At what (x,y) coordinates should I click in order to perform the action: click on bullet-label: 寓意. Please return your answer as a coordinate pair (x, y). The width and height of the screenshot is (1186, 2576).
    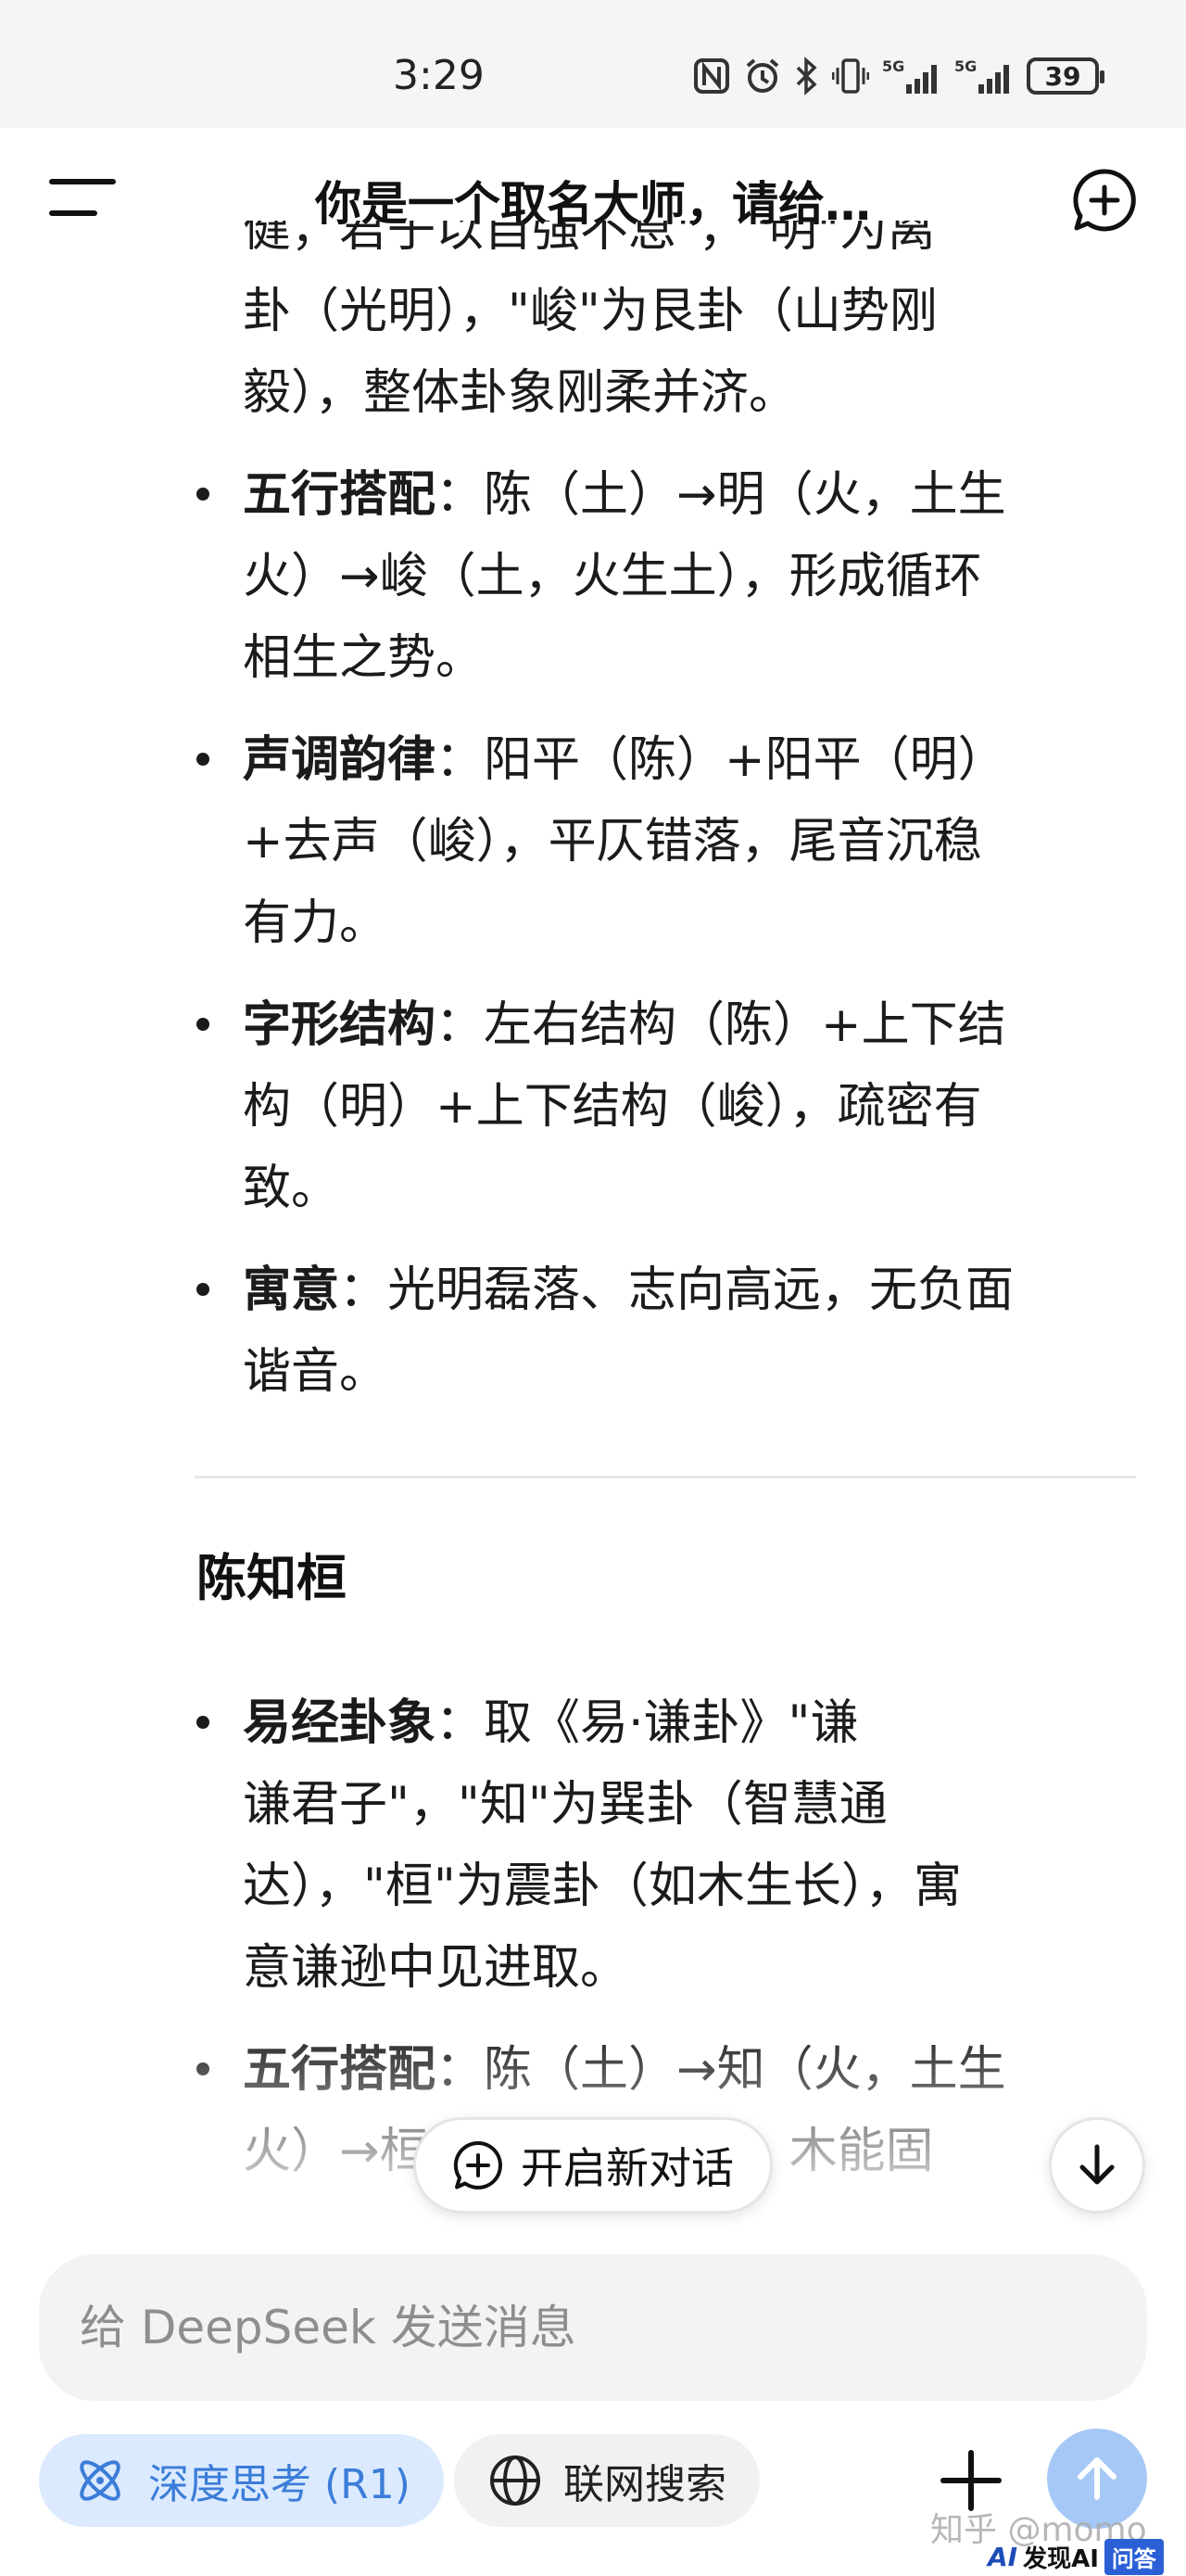
    Looking at the image, I should click on (291, 1290).